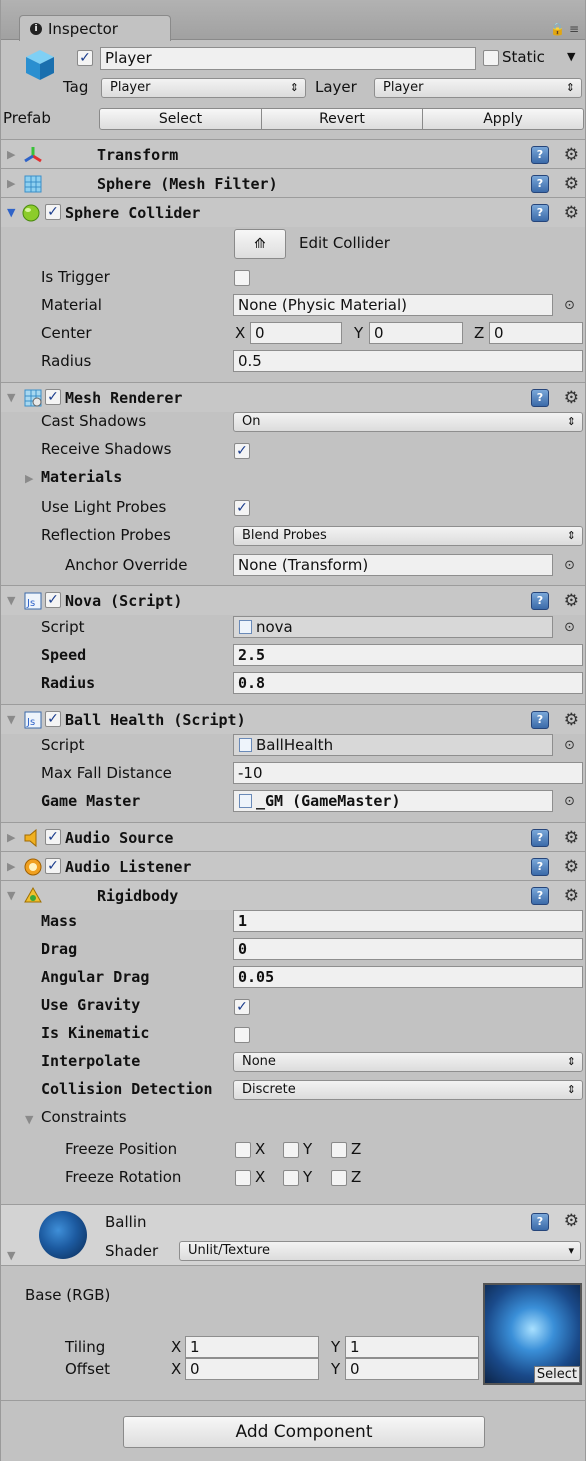  Describe the element at coordinates (84, 1117) in the screenshot. I see `constraints-label: Constraints` at that location.